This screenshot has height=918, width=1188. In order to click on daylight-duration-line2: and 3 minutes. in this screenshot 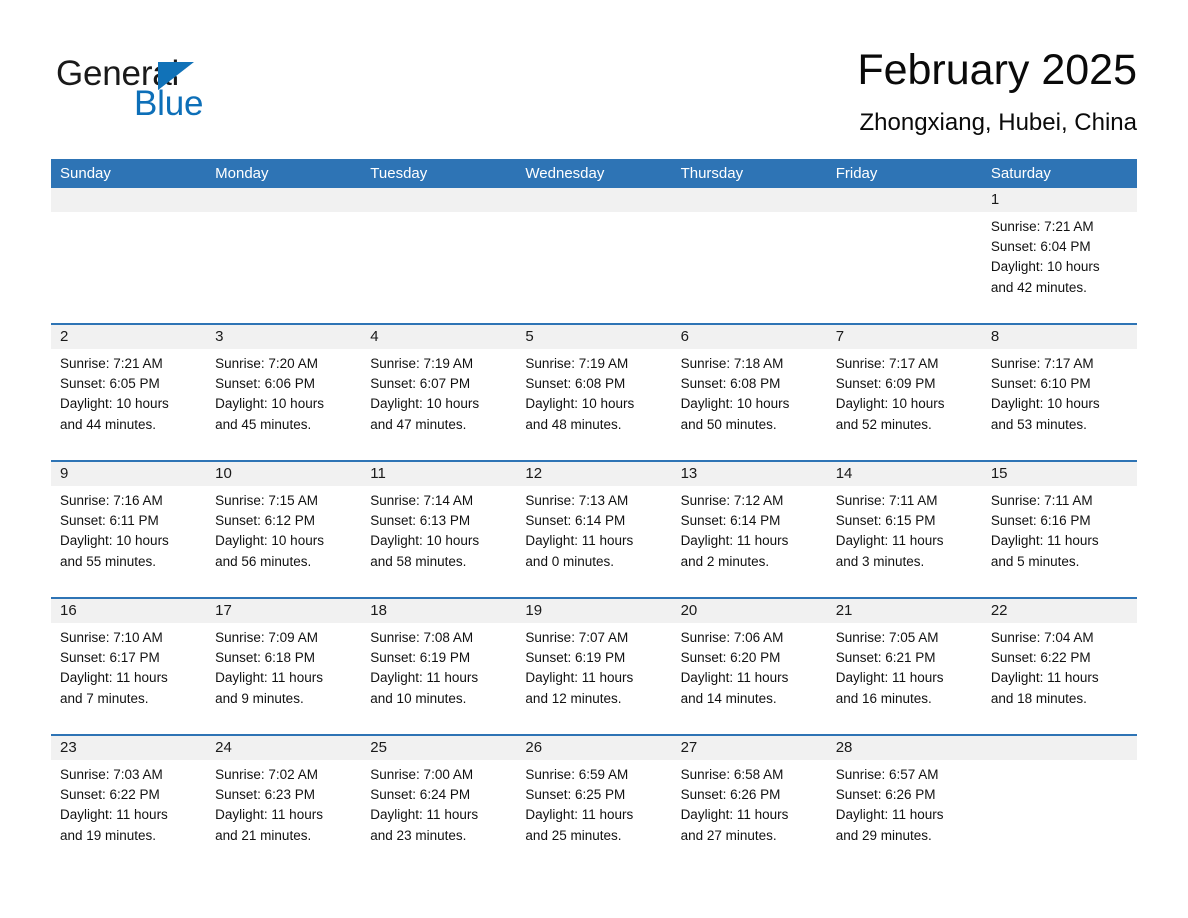, I will do `click(880, 561)`.